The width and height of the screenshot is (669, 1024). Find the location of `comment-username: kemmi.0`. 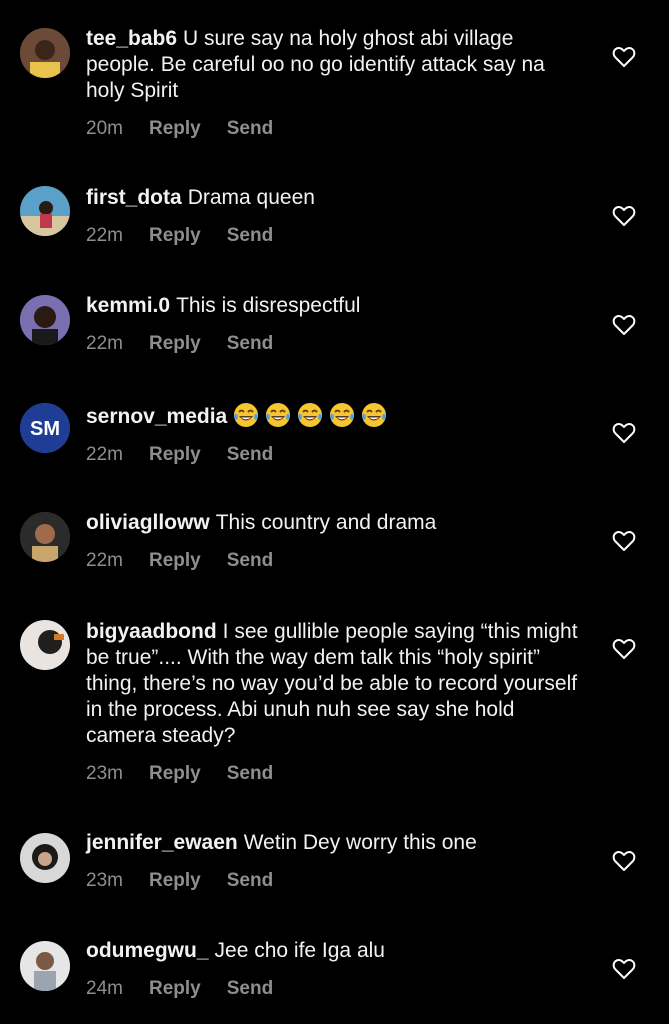

comment-username: kemmi.0 is located at coordinates (128, 305).